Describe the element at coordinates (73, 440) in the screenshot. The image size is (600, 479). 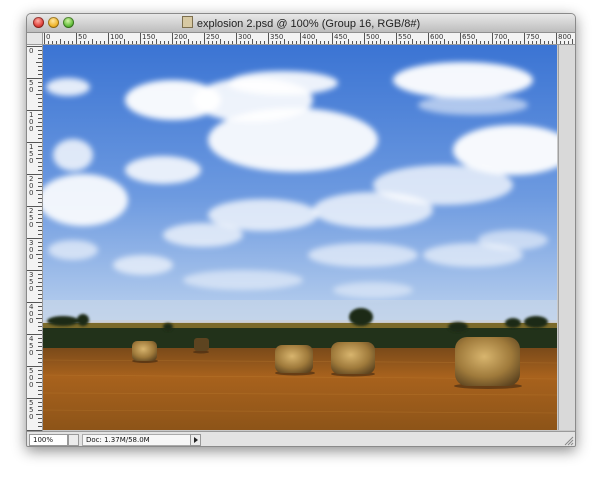
I see `status-icon` at that location.